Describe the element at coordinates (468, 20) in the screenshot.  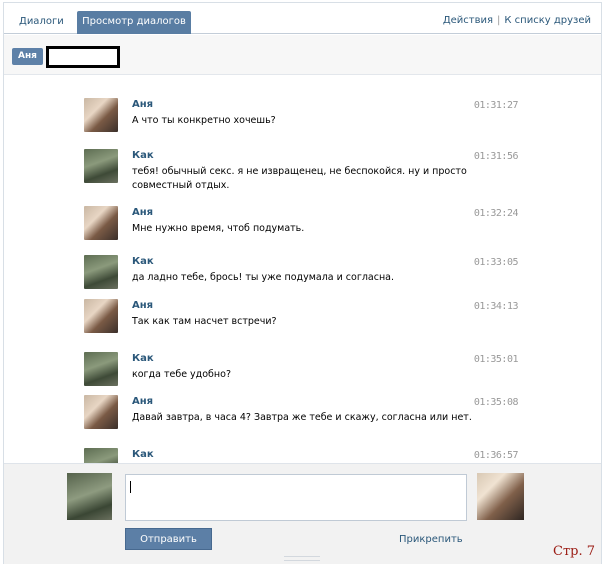
I see `actions-link: Действия` at that location.